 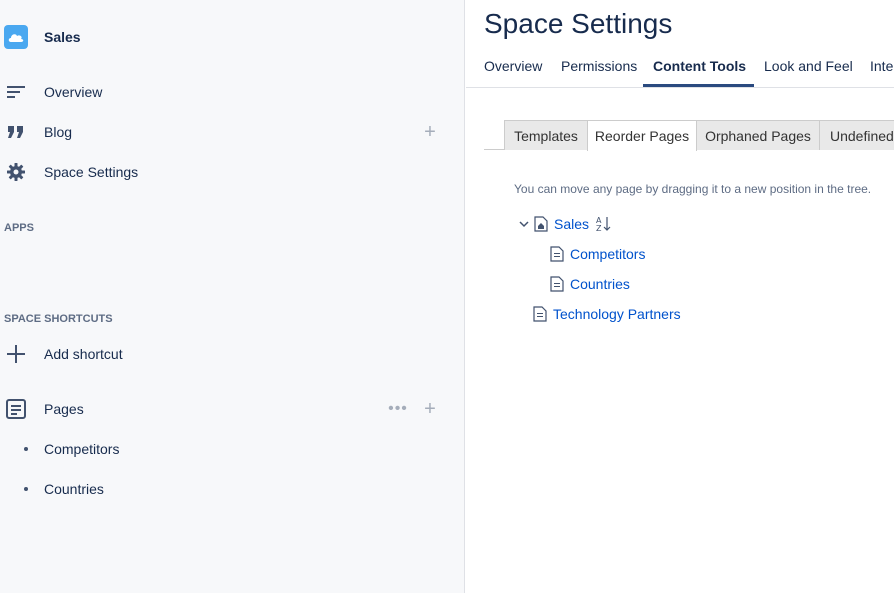 I want to click on tree-node-technology-partners: Technology Partners, so click(x=607, y=314).